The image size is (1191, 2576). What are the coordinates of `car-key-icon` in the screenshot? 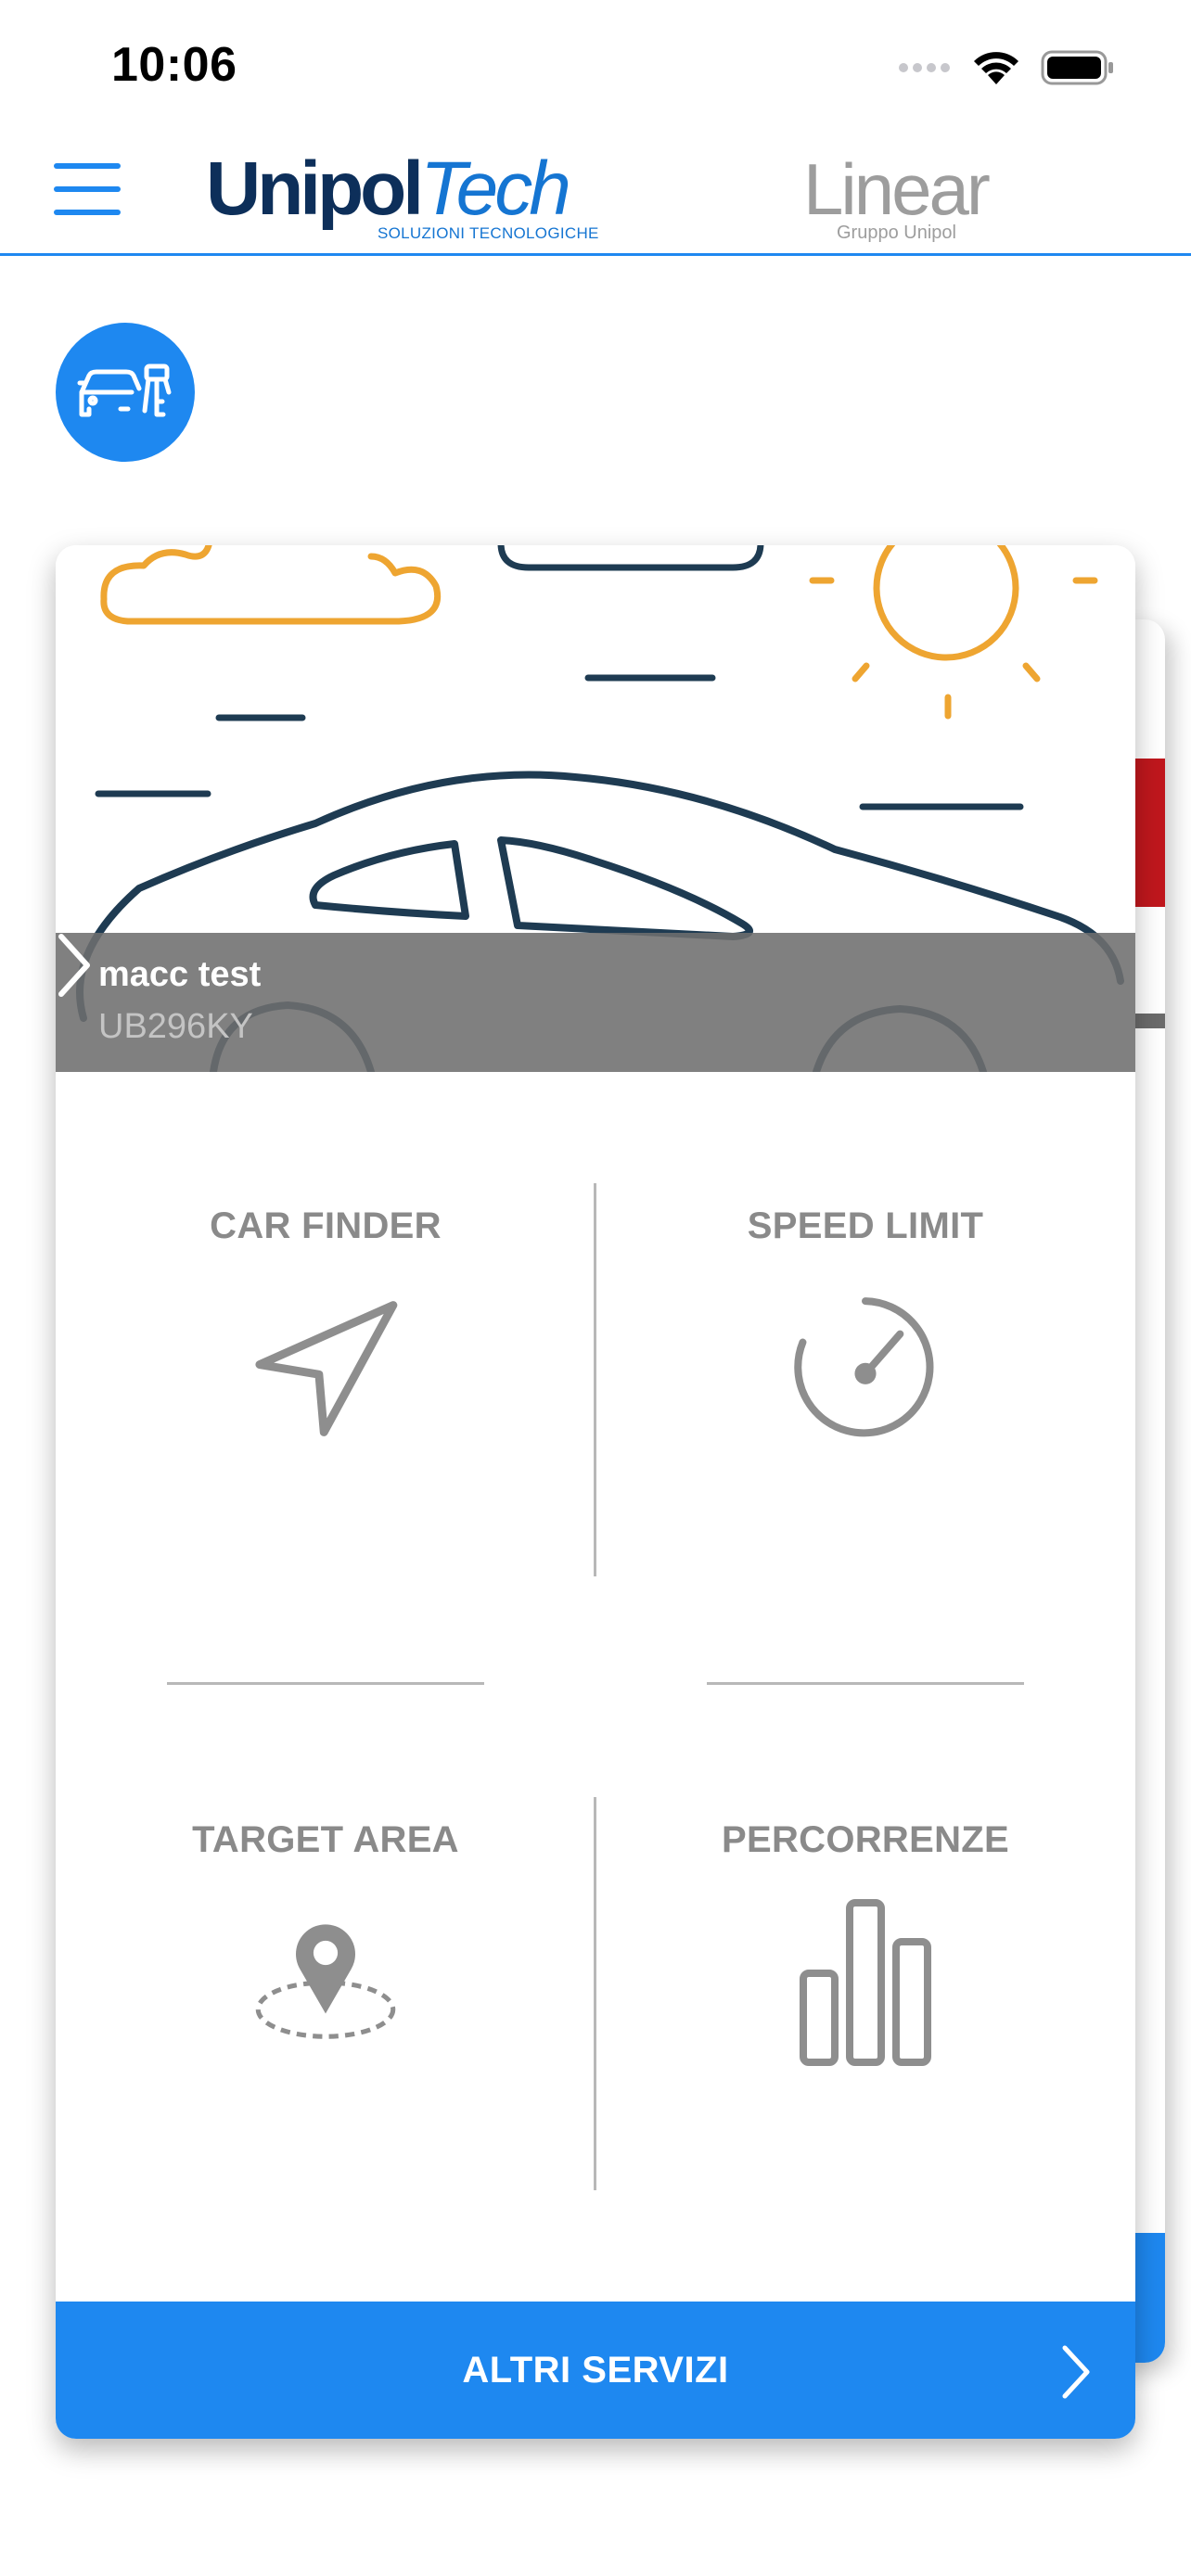 It's located at (124, 390).